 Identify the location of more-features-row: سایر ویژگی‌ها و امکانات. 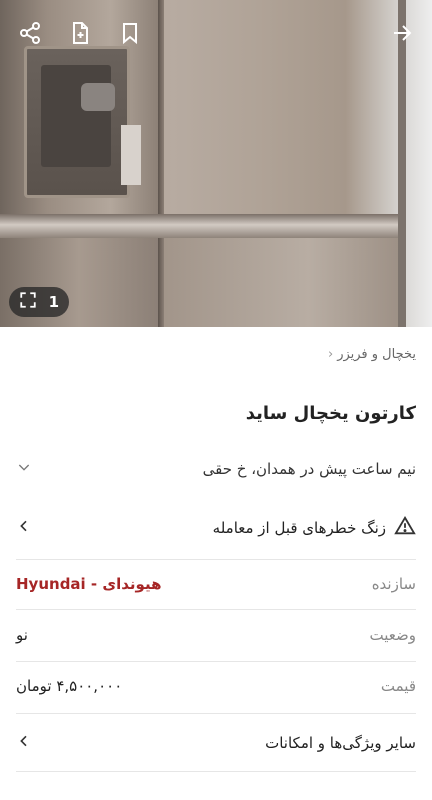
(216, 743).